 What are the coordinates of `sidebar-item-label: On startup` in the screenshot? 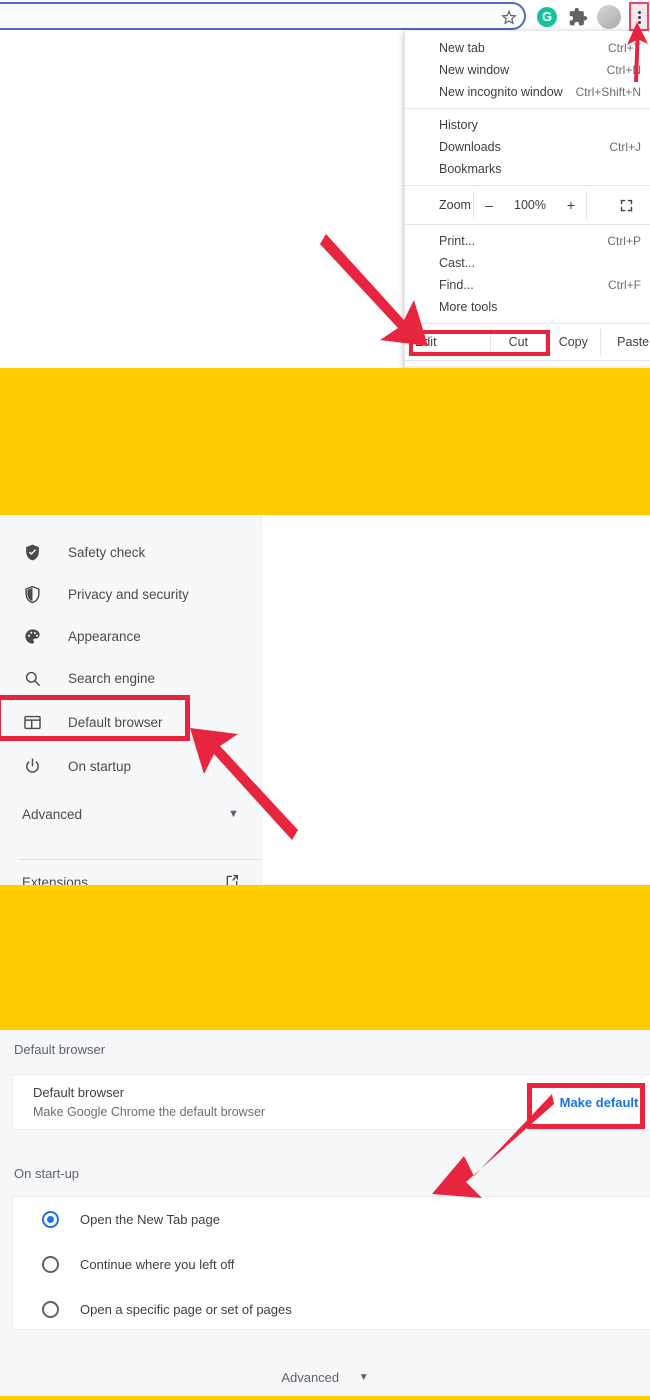 It's located at (100, 766).